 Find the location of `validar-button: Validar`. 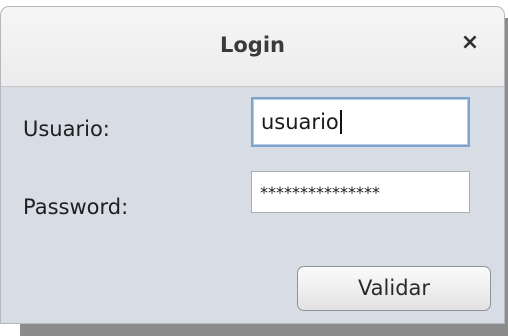

validar-button: Validar is located at coordinates (394, 288).